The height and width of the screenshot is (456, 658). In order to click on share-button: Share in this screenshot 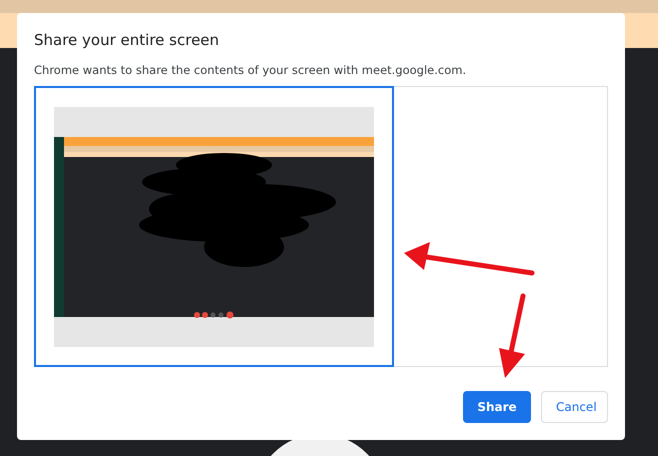, I will do `click(497, 407)`.